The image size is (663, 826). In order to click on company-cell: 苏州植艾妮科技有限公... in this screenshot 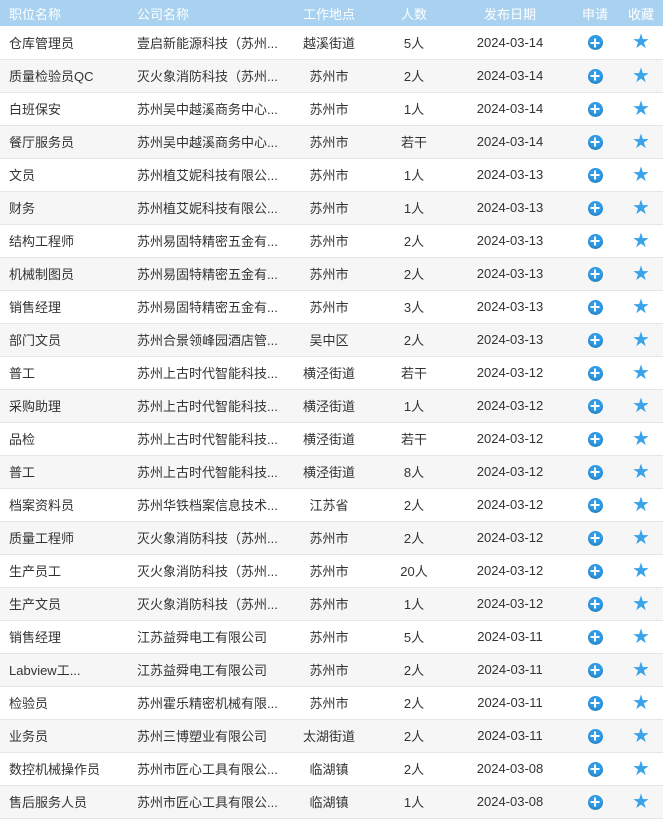, I will do `click(206, 207)`.